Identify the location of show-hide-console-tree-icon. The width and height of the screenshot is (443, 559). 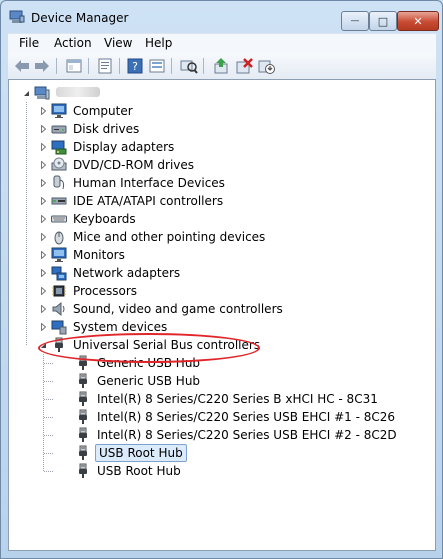
(74, 66).